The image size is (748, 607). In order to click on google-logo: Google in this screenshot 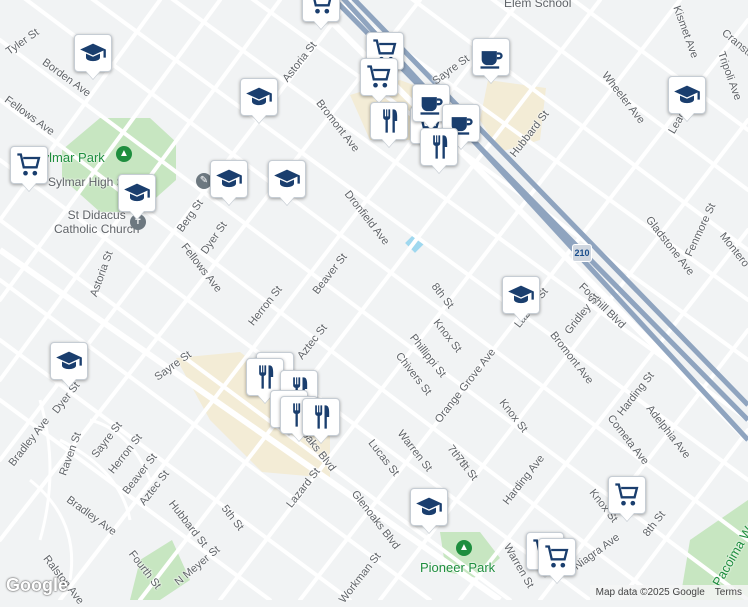, I will do `click(37, 585)`.